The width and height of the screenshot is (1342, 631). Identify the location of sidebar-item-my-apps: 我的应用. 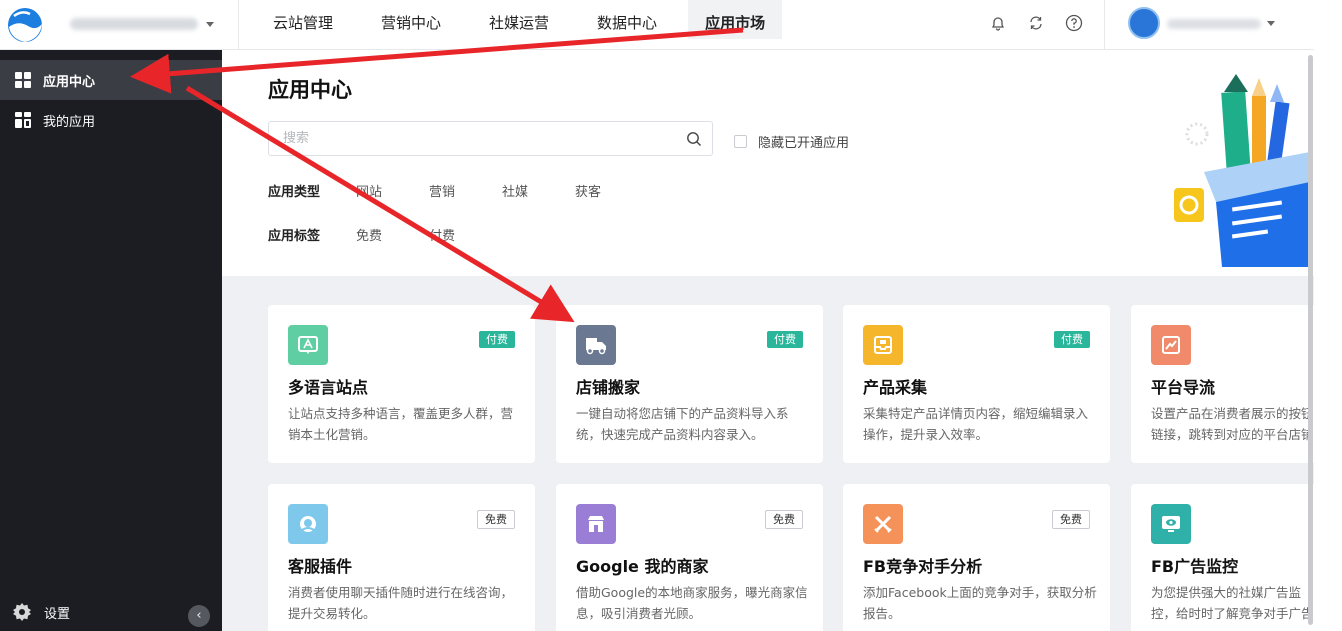
(111, 120).